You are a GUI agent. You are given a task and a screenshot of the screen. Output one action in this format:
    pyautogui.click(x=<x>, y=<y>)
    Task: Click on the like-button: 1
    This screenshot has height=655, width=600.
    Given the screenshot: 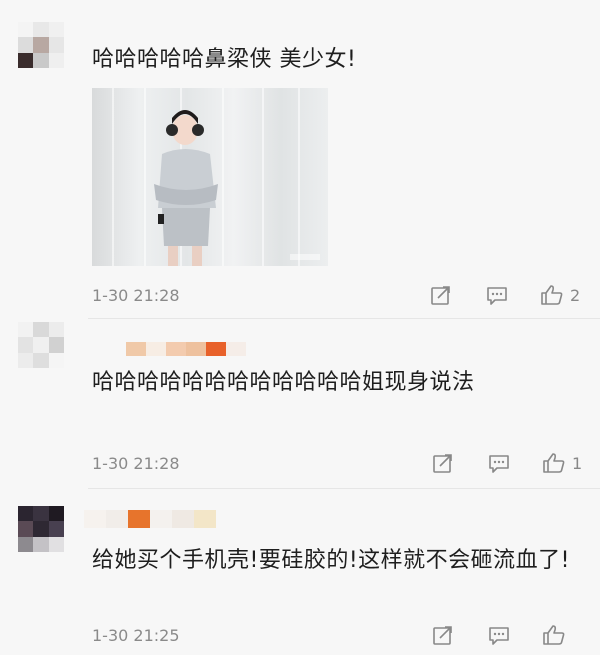 What is the action you would take?
    pyautogui.click(x=562, y=463)
    